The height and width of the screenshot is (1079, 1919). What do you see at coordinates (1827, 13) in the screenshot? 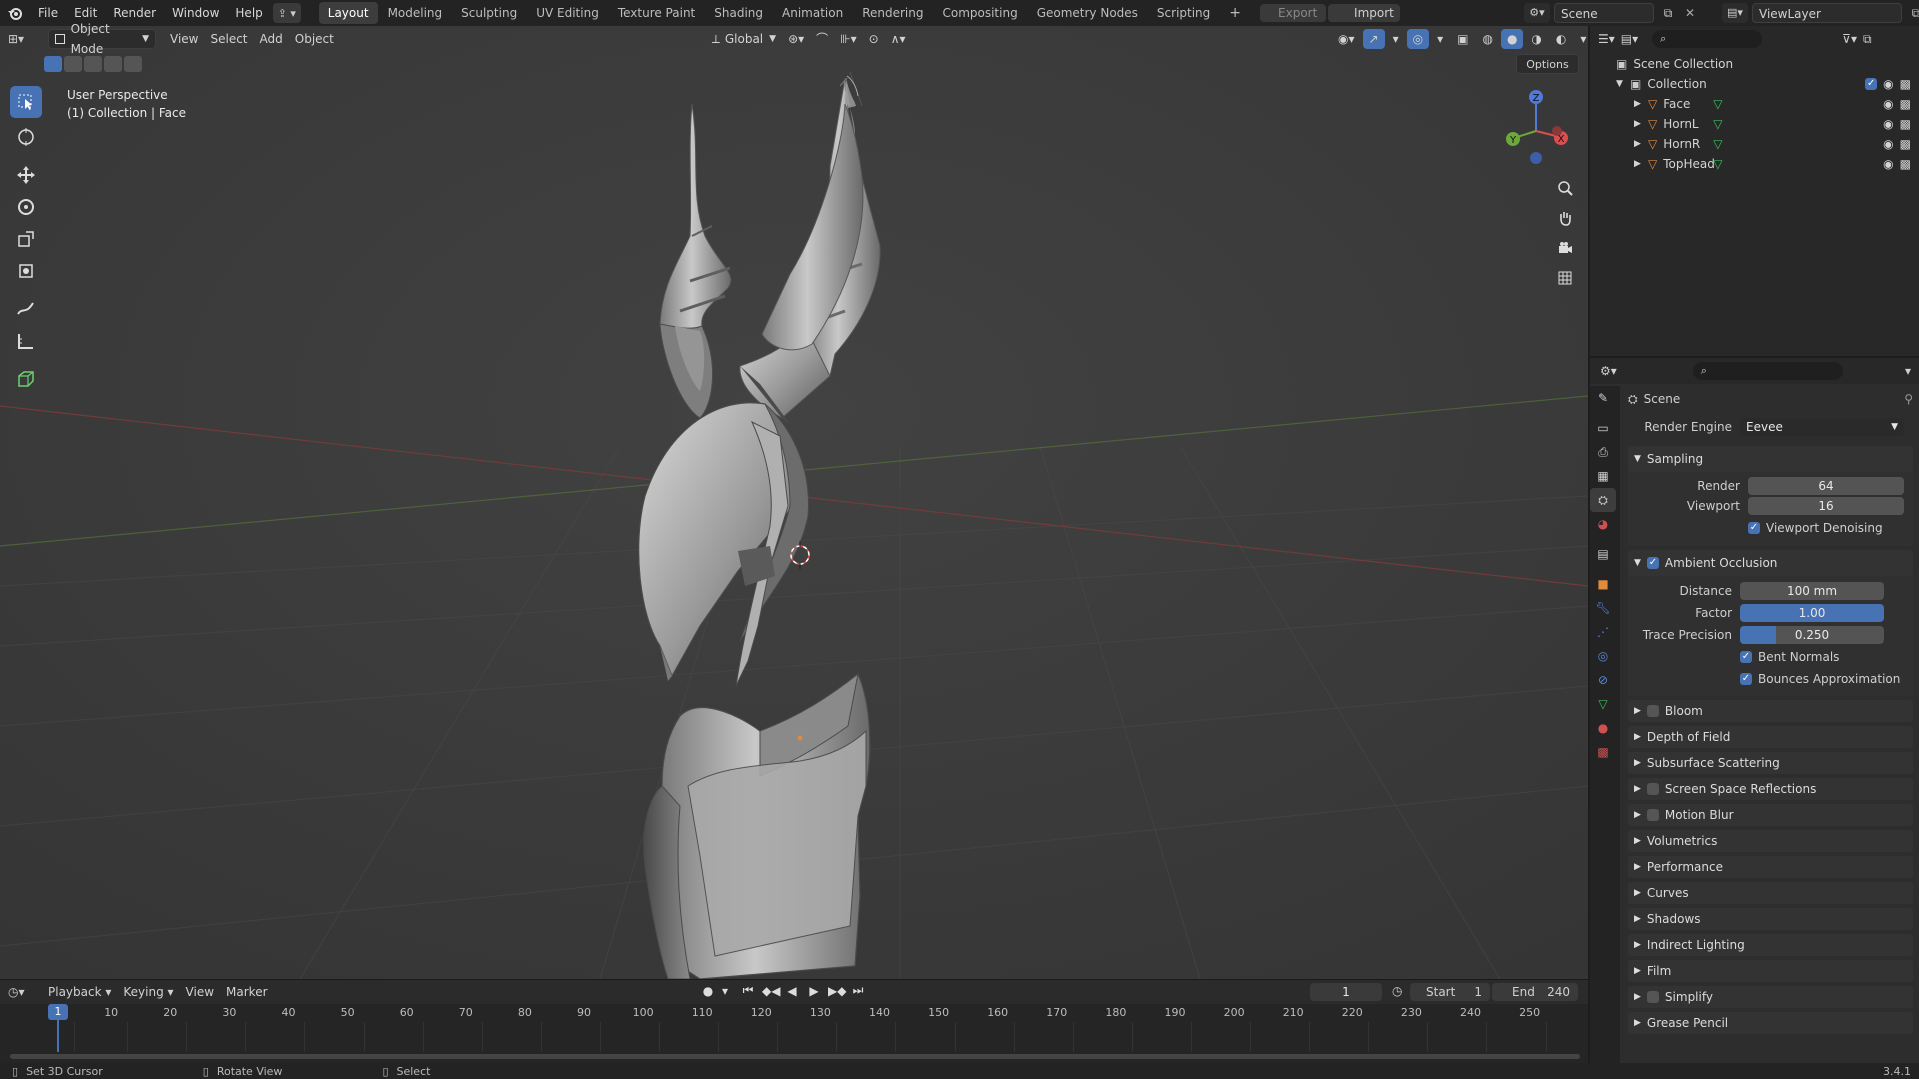
I see `viewlayer-name-field: ViewLayer` at bounding box center [1827, 13].